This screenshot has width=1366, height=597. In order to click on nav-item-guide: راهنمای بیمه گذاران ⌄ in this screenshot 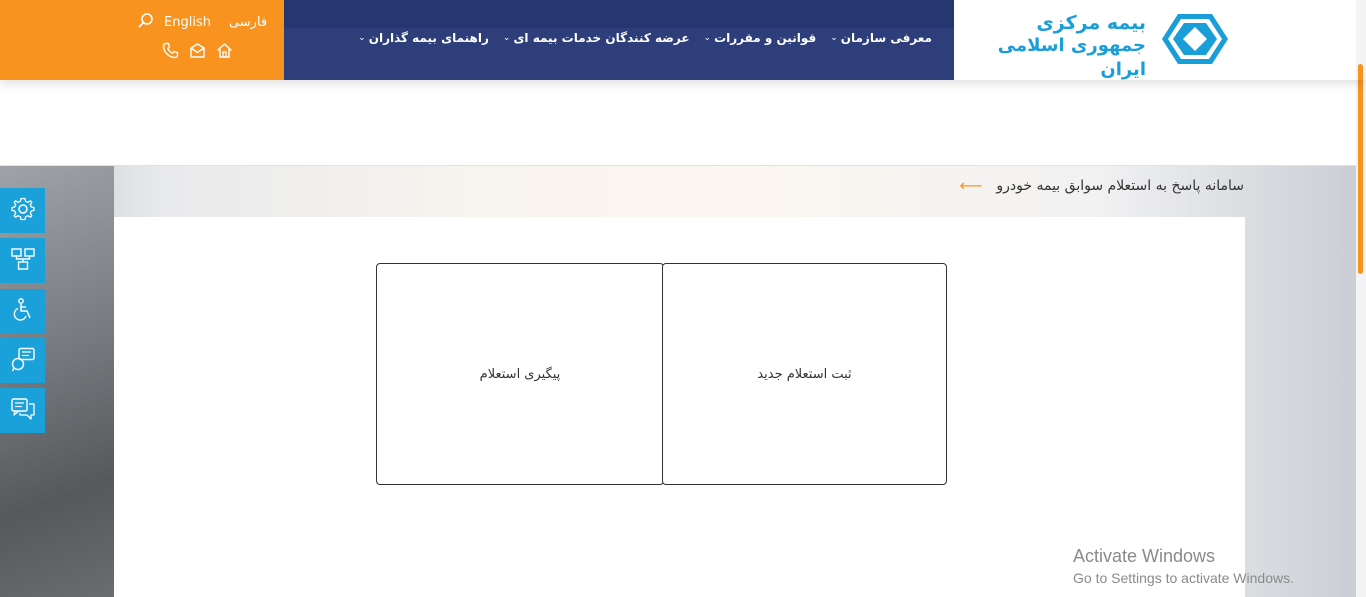, I will do `click(423, 38)`.